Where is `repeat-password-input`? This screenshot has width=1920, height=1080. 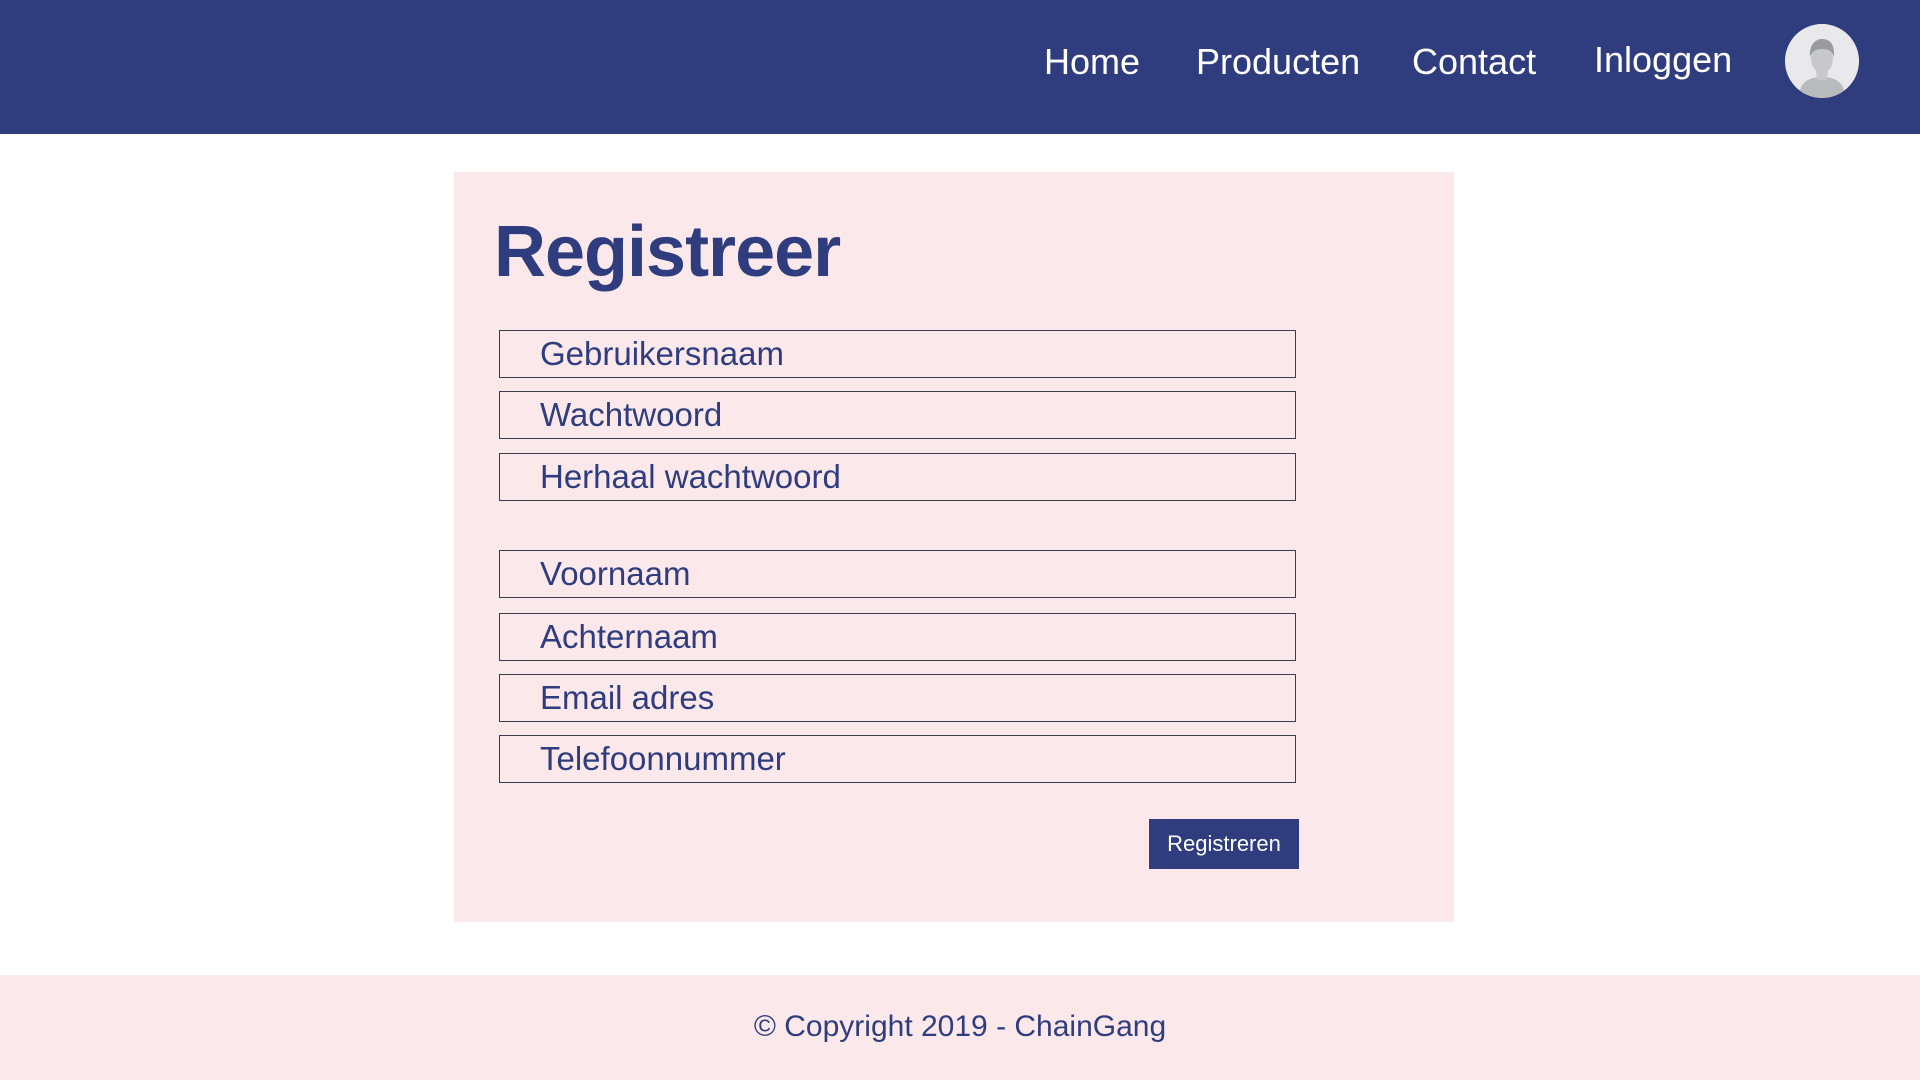 repeat-password-input is located at coordinates (897, 477).